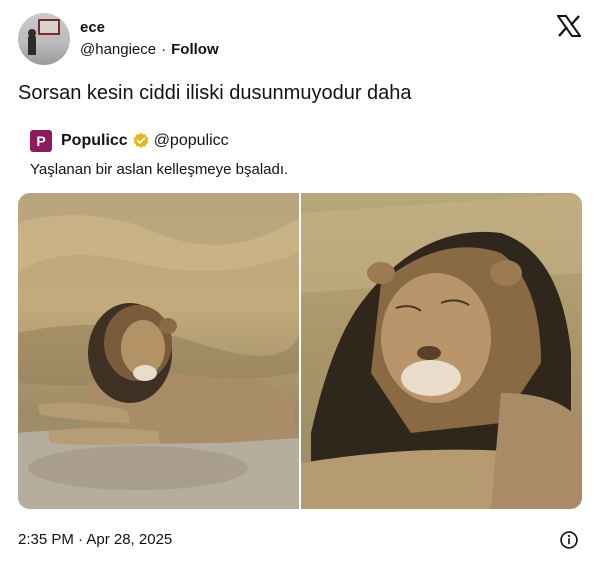 Image resolution: width=600 pixels, height=570 pixels. I want to click on info-icon, so click(569, 540).